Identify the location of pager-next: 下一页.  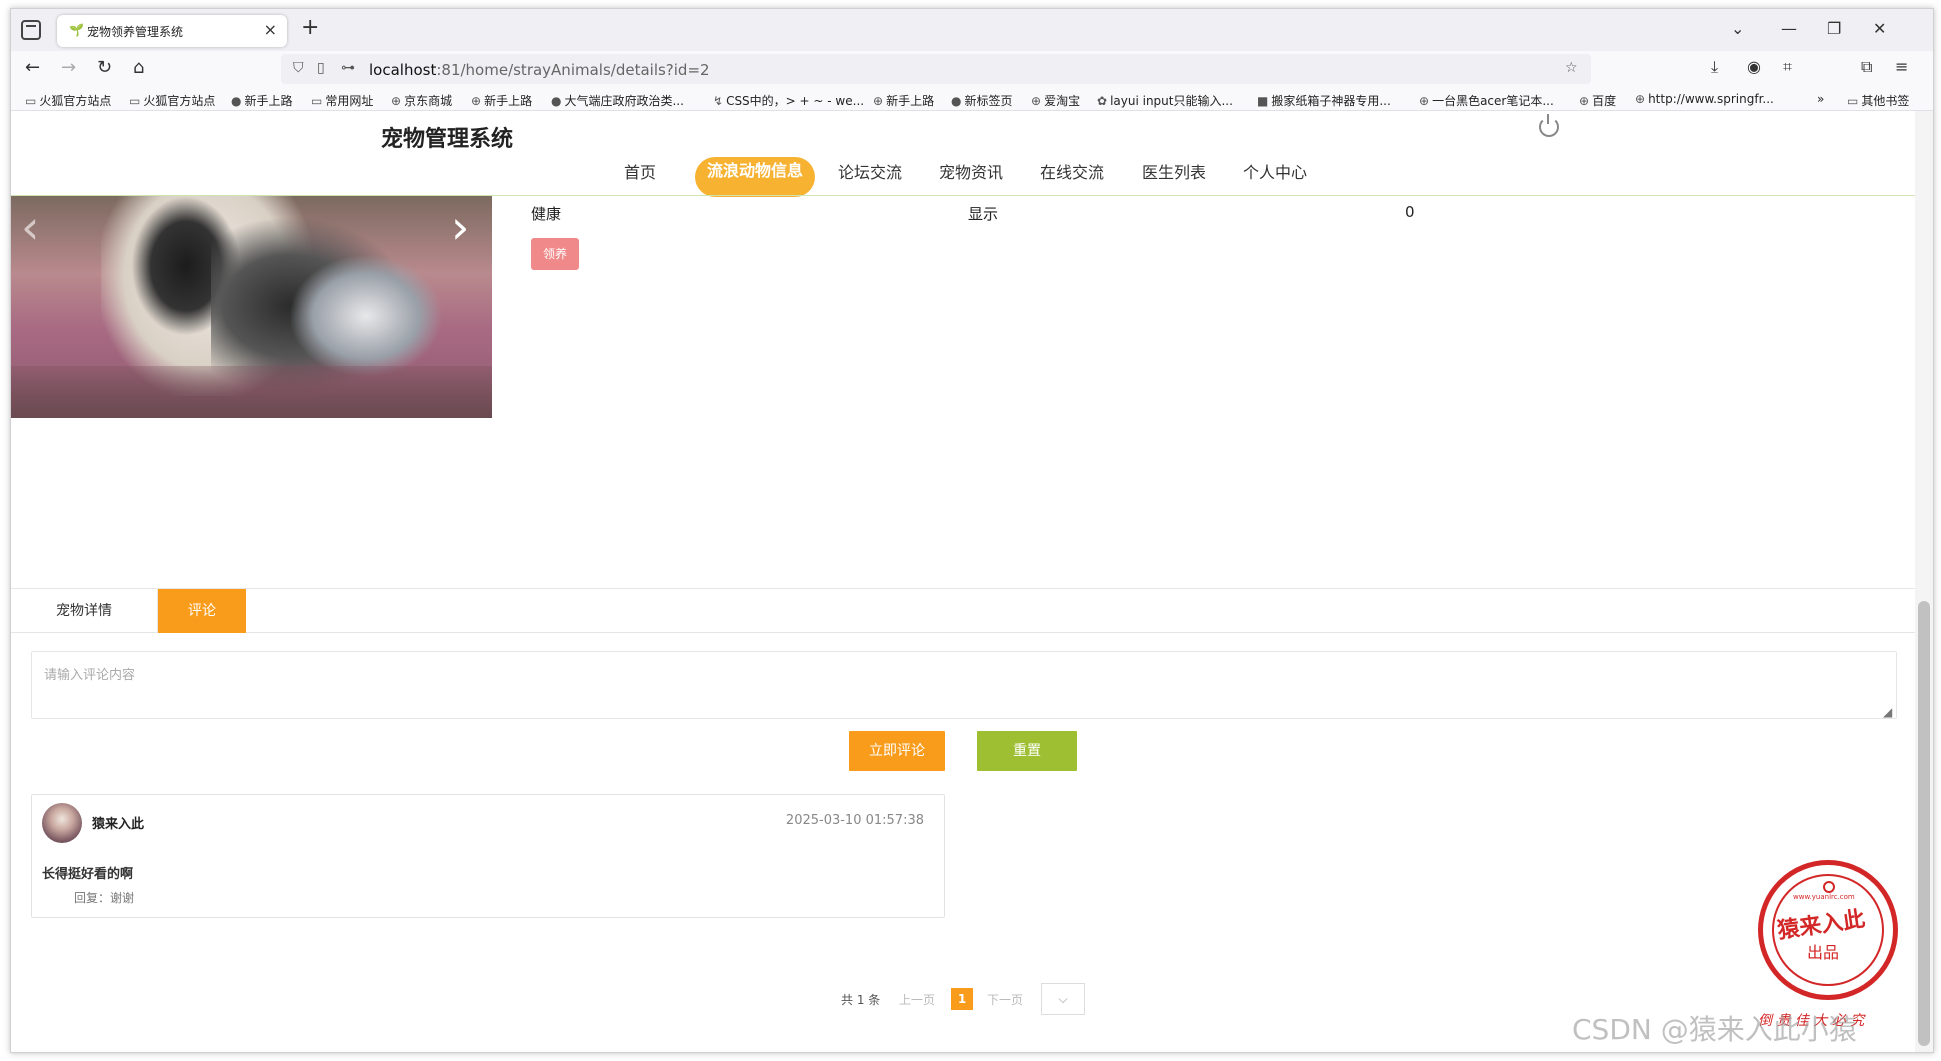
(1005, 999).